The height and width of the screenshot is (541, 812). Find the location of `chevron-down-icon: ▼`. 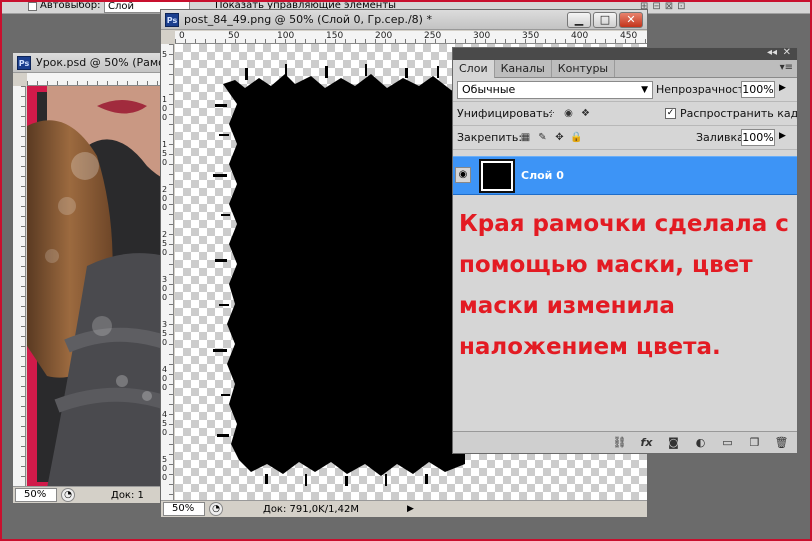

chevron-down-icon: ▼ is located at coordinates (644, 90).